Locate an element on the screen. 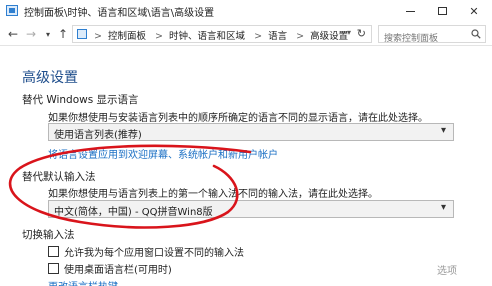 This screenshot has height=286, width=492. address-bar: > 控制面板 > 时钟、语言和区域 > 语言 > 高级设置 ▾ ↻ is located at coordinates (222, 34).